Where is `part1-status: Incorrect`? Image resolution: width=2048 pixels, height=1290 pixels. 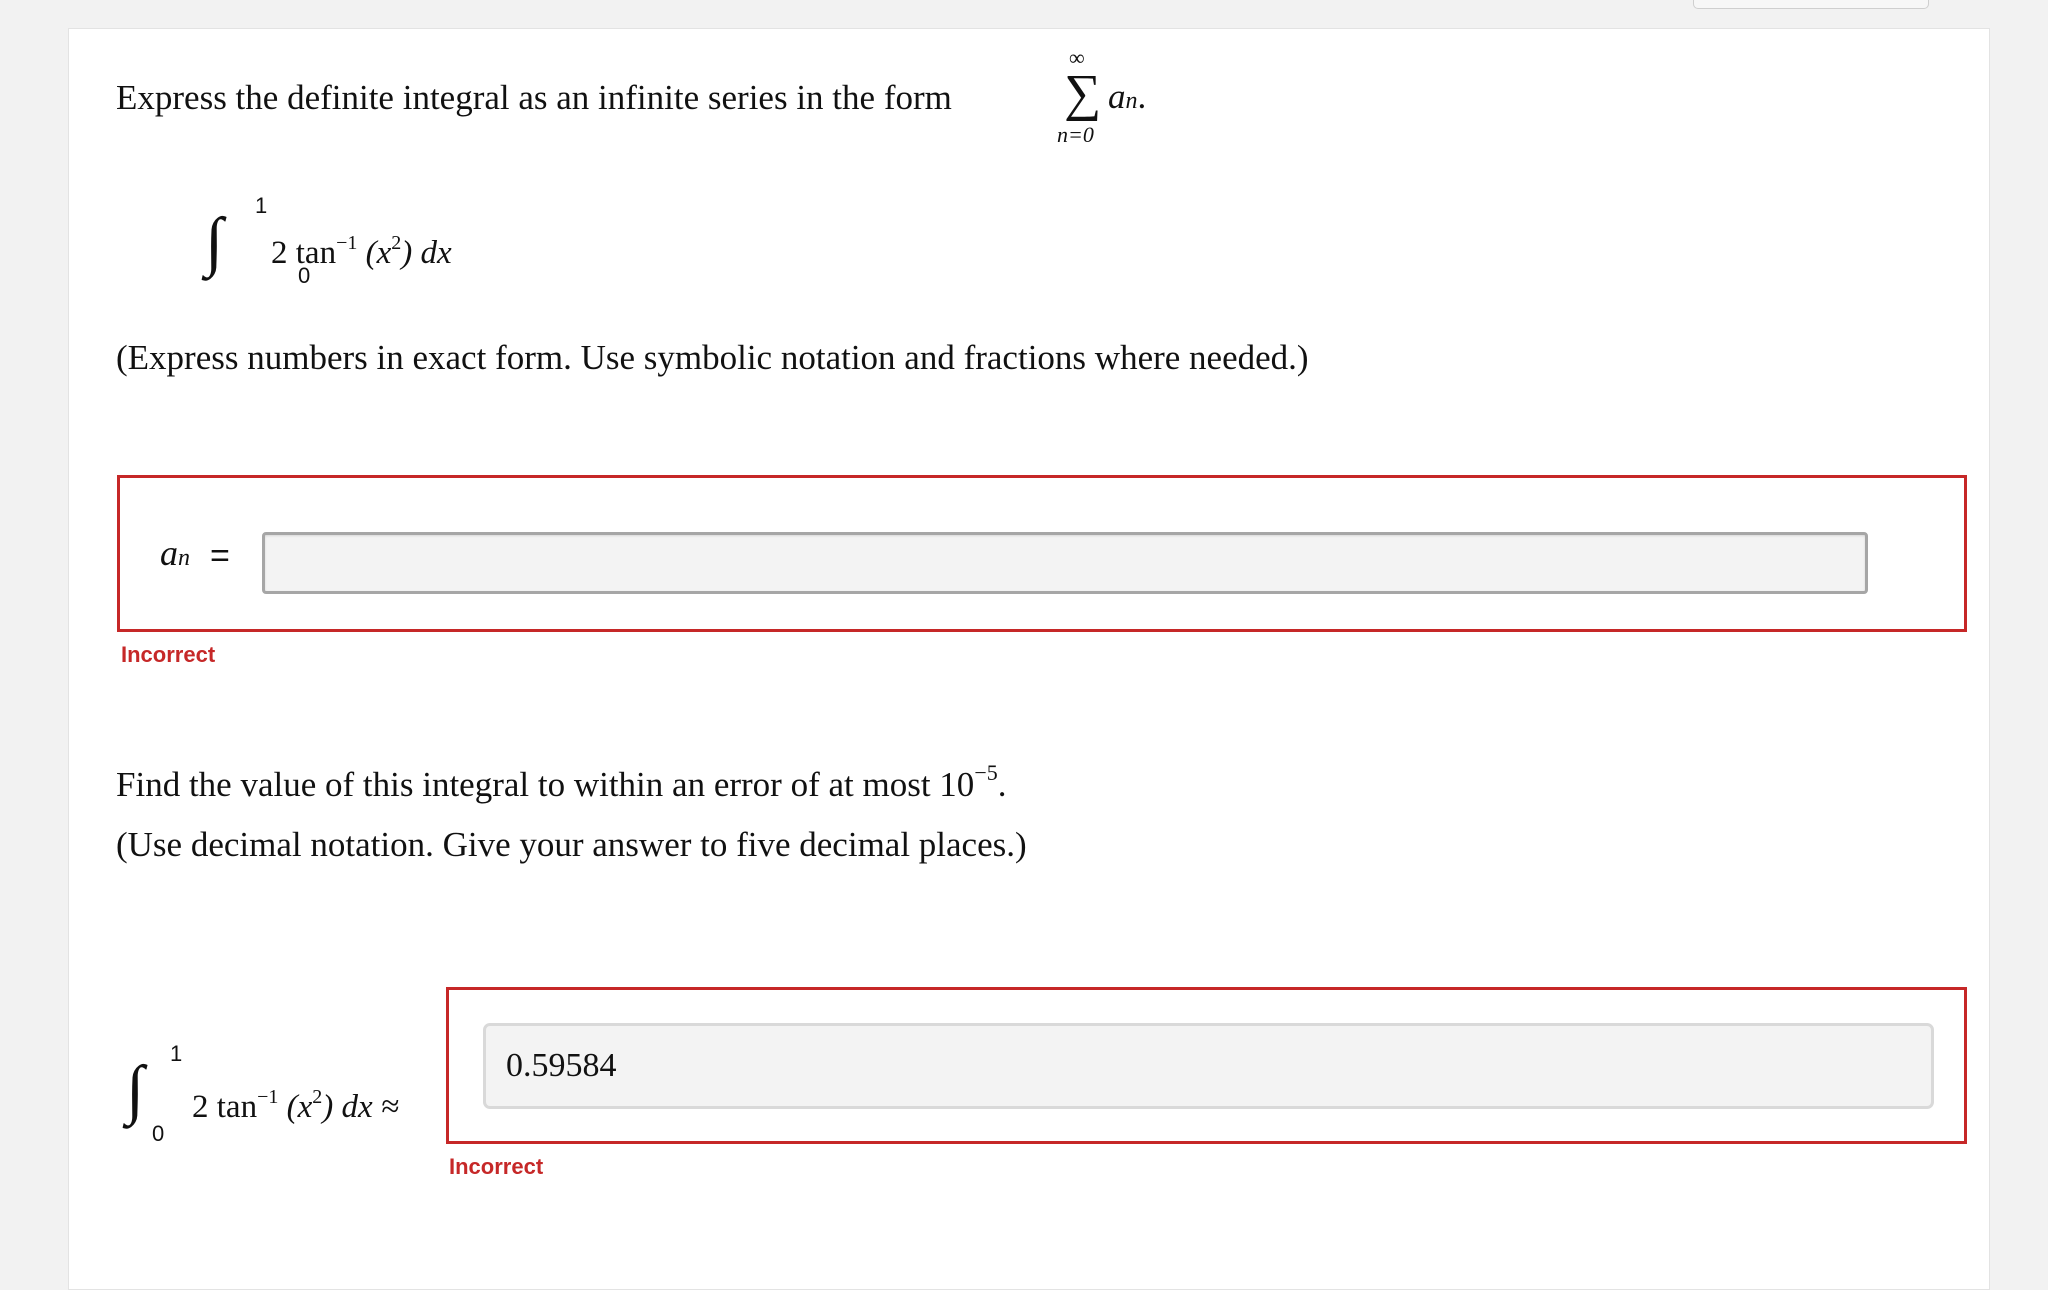
part1-status: Incorrect is located at coordinates (168, 654).